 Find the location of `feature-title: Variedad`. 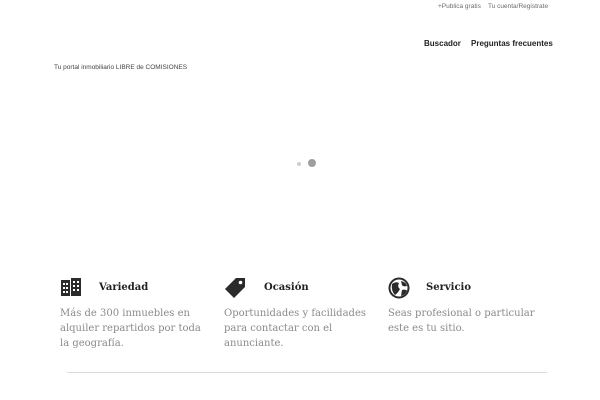

feature-title: Variedad is located at coordinates (124, 287).